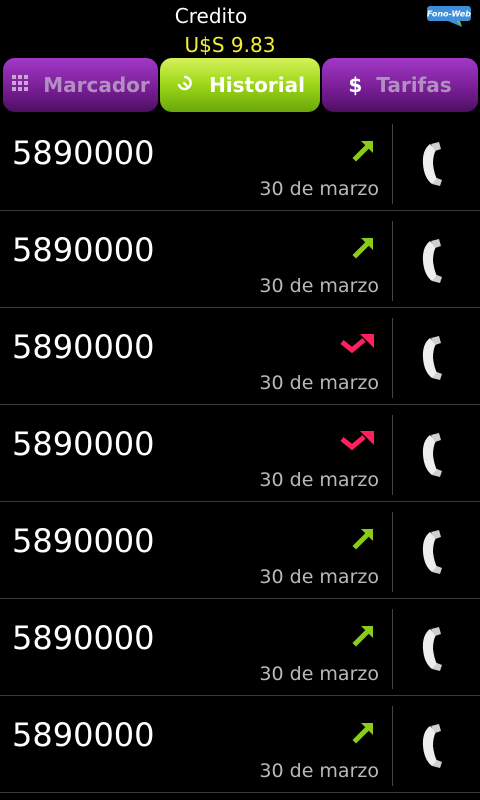  I want to click on tab-label: Historial, so click(257, 85).